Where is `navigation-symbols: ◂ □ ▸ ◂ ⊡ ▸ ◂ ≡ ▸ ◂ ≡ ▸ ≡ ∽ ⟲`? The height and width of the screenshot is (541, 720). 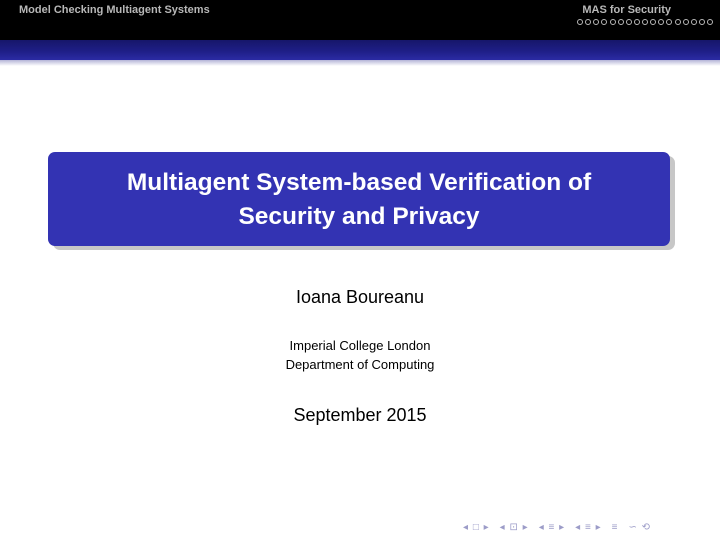
navigation-symbols: ◂ □ ▸ ◂ ⊡ ▸ ◂ ≡ ▸ ◂ ≡ ▸ ≡ ∽ ⟲ is located at coordinates (562, 527).